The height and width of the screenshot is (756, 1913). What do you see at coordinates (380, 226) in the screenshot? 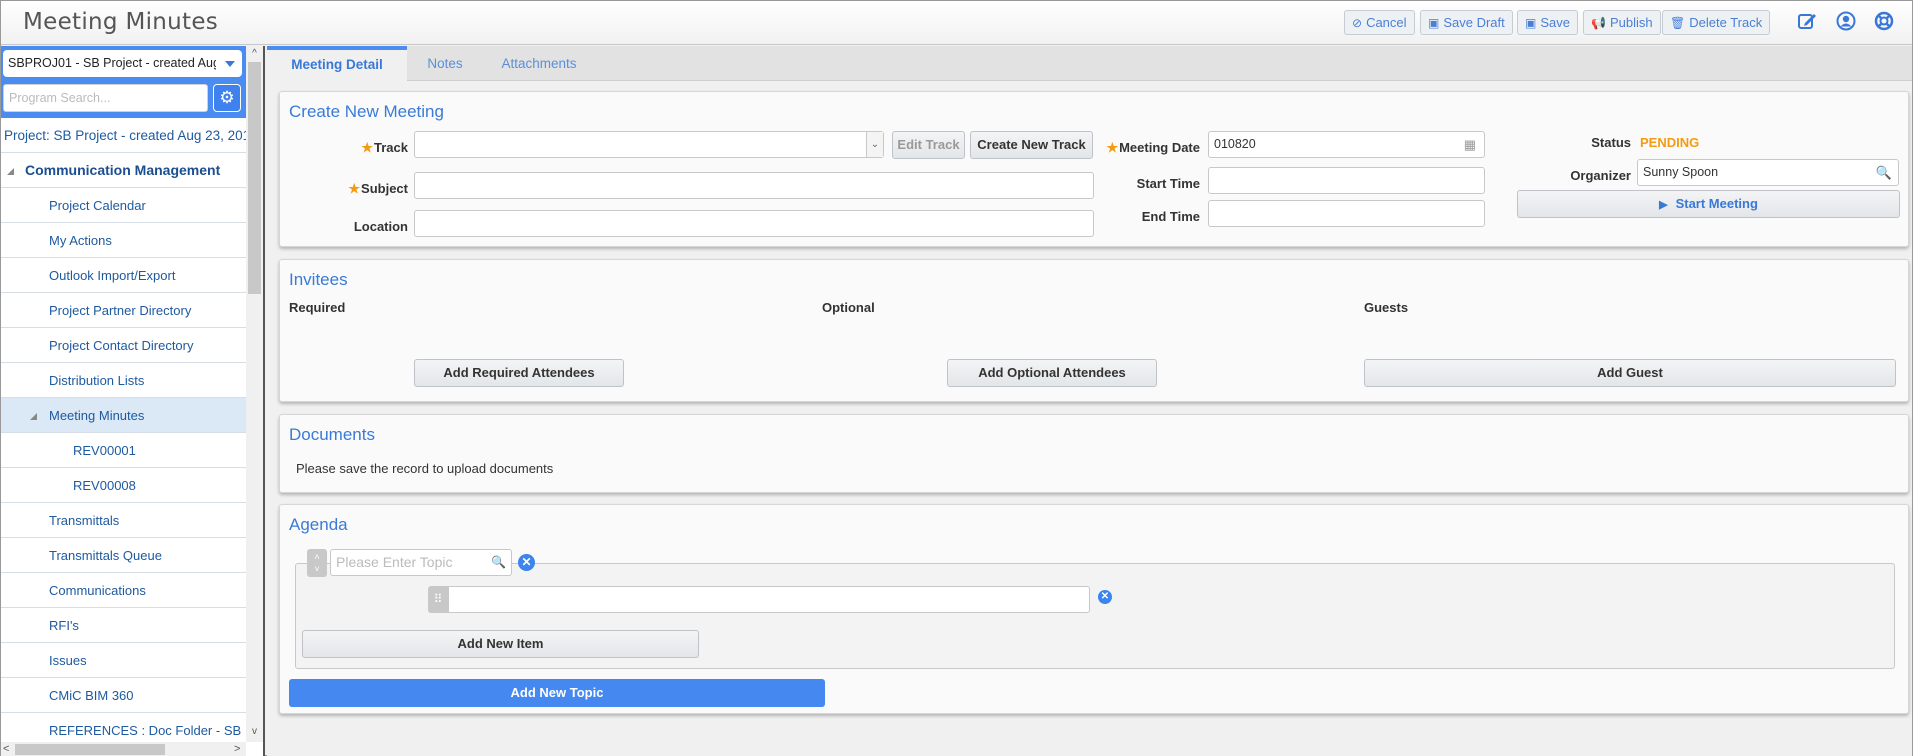
I see `location-label: Location` at bounding box center [380, 226].